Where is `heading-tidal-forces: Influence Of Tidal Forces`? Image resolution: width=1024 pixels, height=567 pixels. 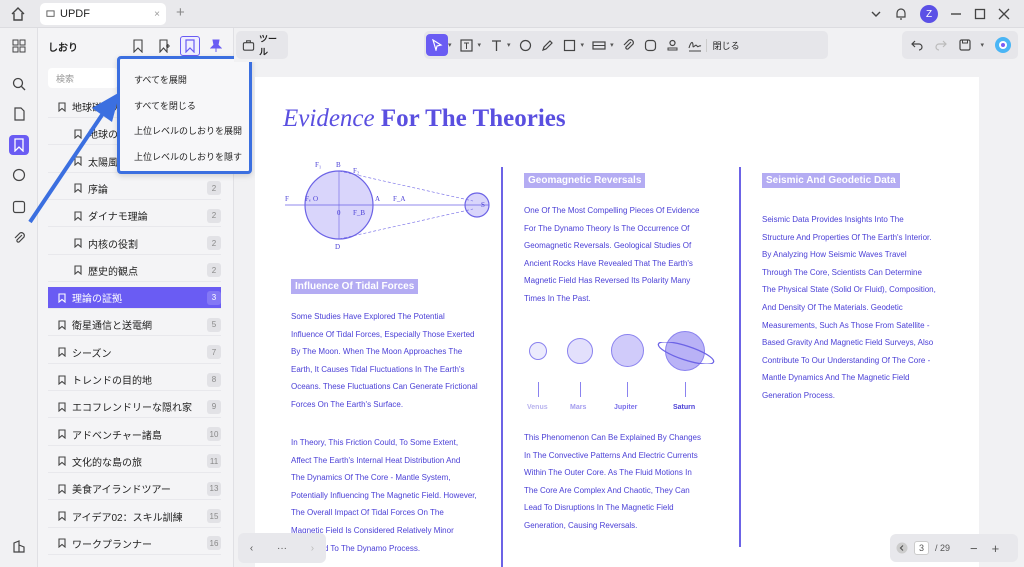 heading-tidal-forces: Influence Of Tidal Forces is located at coordinates (355, 286).